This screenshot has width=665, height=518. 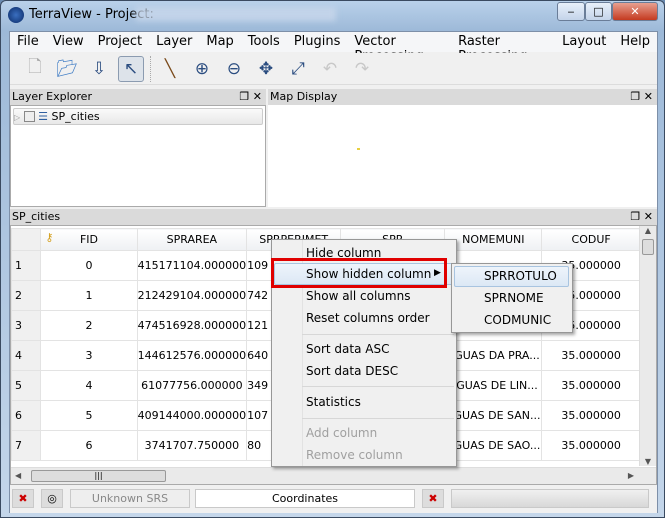 I want to click on row-number: 2, so click(x=26, y=295).